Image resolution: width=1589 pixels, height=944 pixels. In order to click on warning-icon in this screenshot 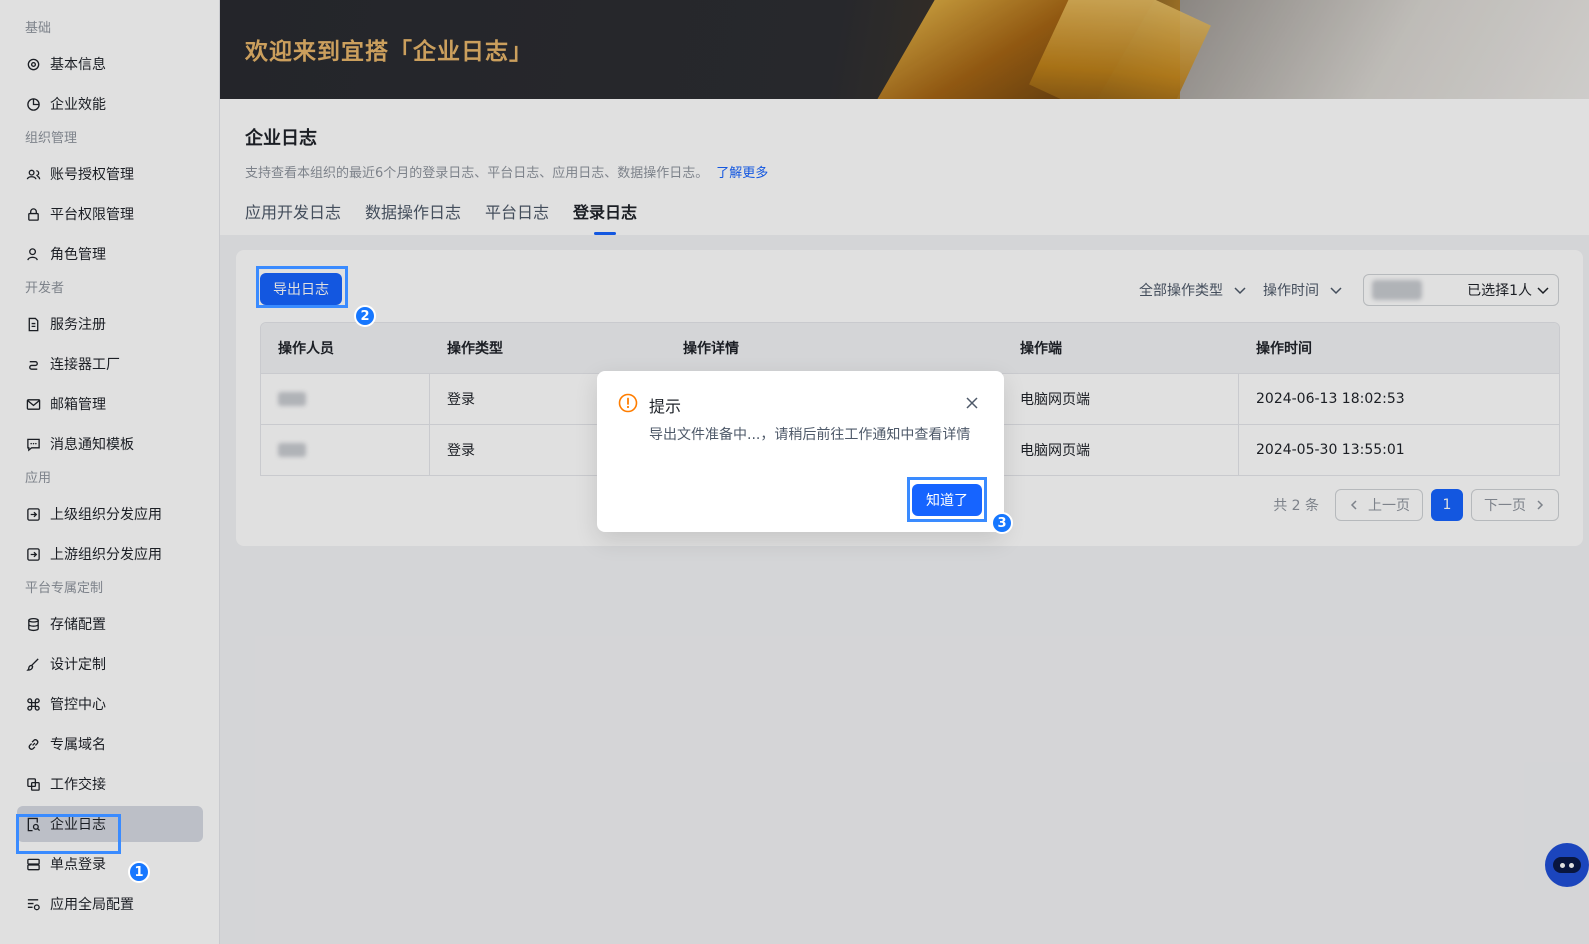, I will do `click(628, 403)`.